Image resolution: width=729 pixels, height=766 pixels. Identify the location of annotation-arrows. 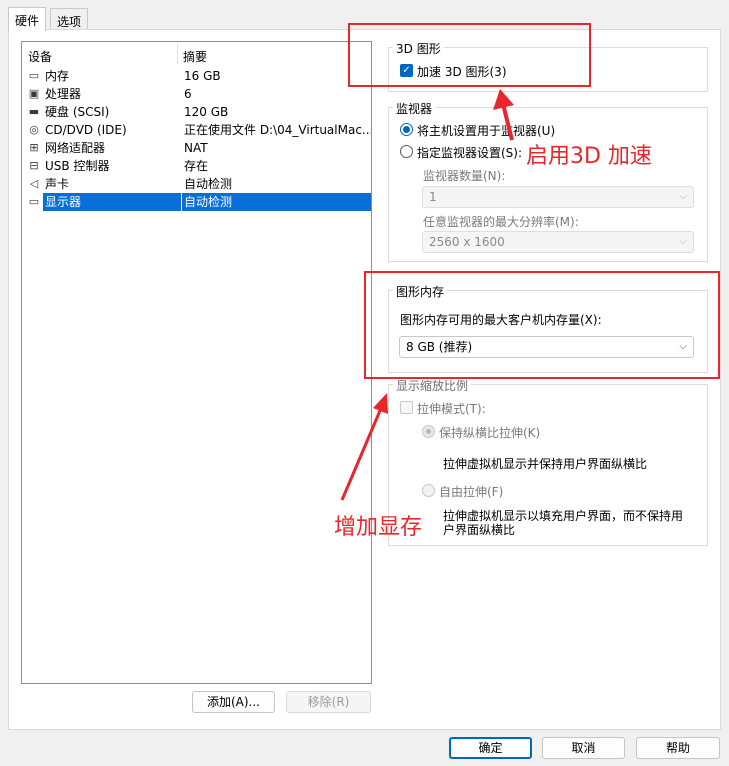
(427, 295).